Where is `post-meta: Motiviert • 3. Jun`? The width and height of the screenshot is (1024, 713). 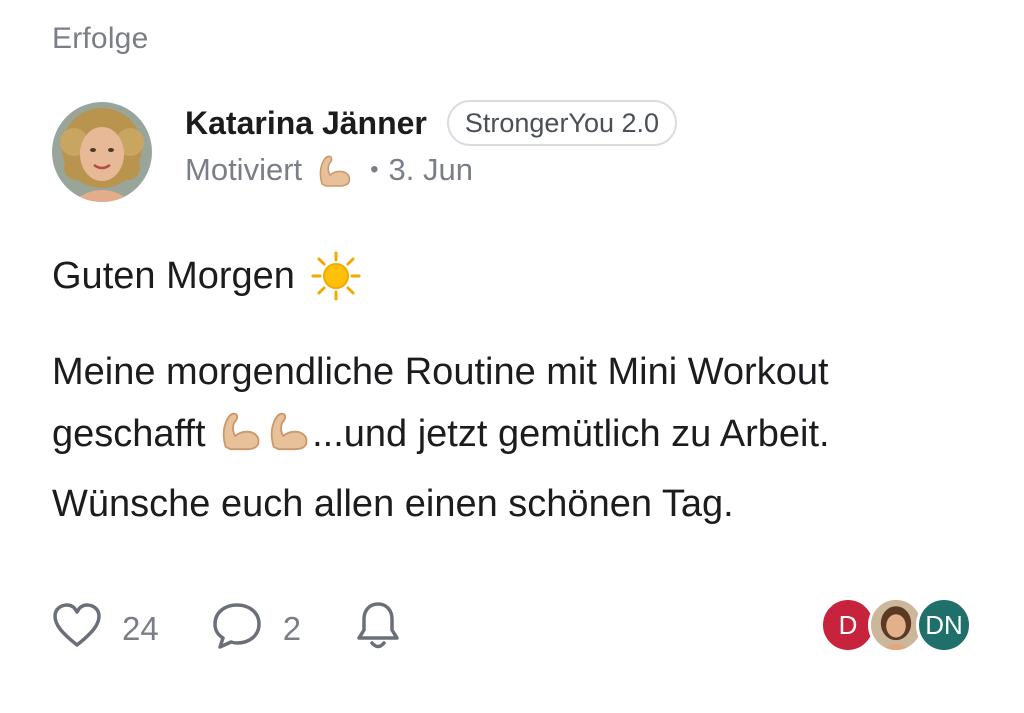
post-meta: Motiviert • 3. Jun is located at coordinates (329, 170).